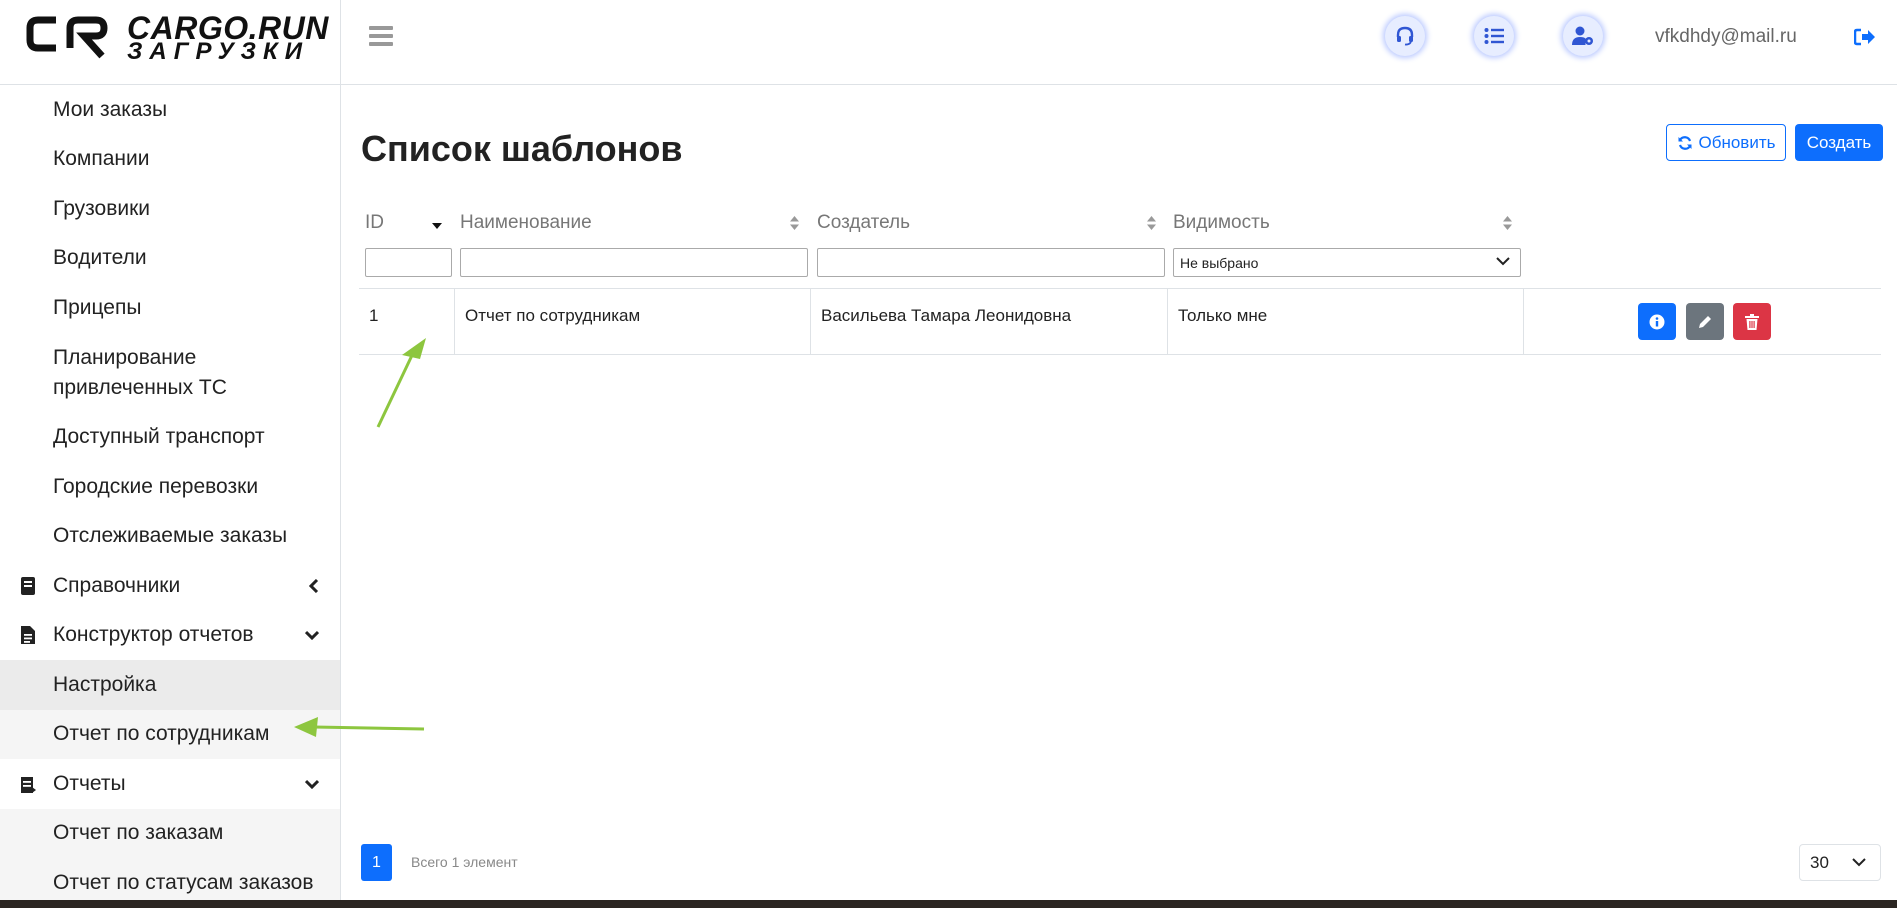 The image size is (1897, 908). Describe the element at coordinates (101, 159) in the screenshot. I see `sidebar-item-label: Компании` at that location.